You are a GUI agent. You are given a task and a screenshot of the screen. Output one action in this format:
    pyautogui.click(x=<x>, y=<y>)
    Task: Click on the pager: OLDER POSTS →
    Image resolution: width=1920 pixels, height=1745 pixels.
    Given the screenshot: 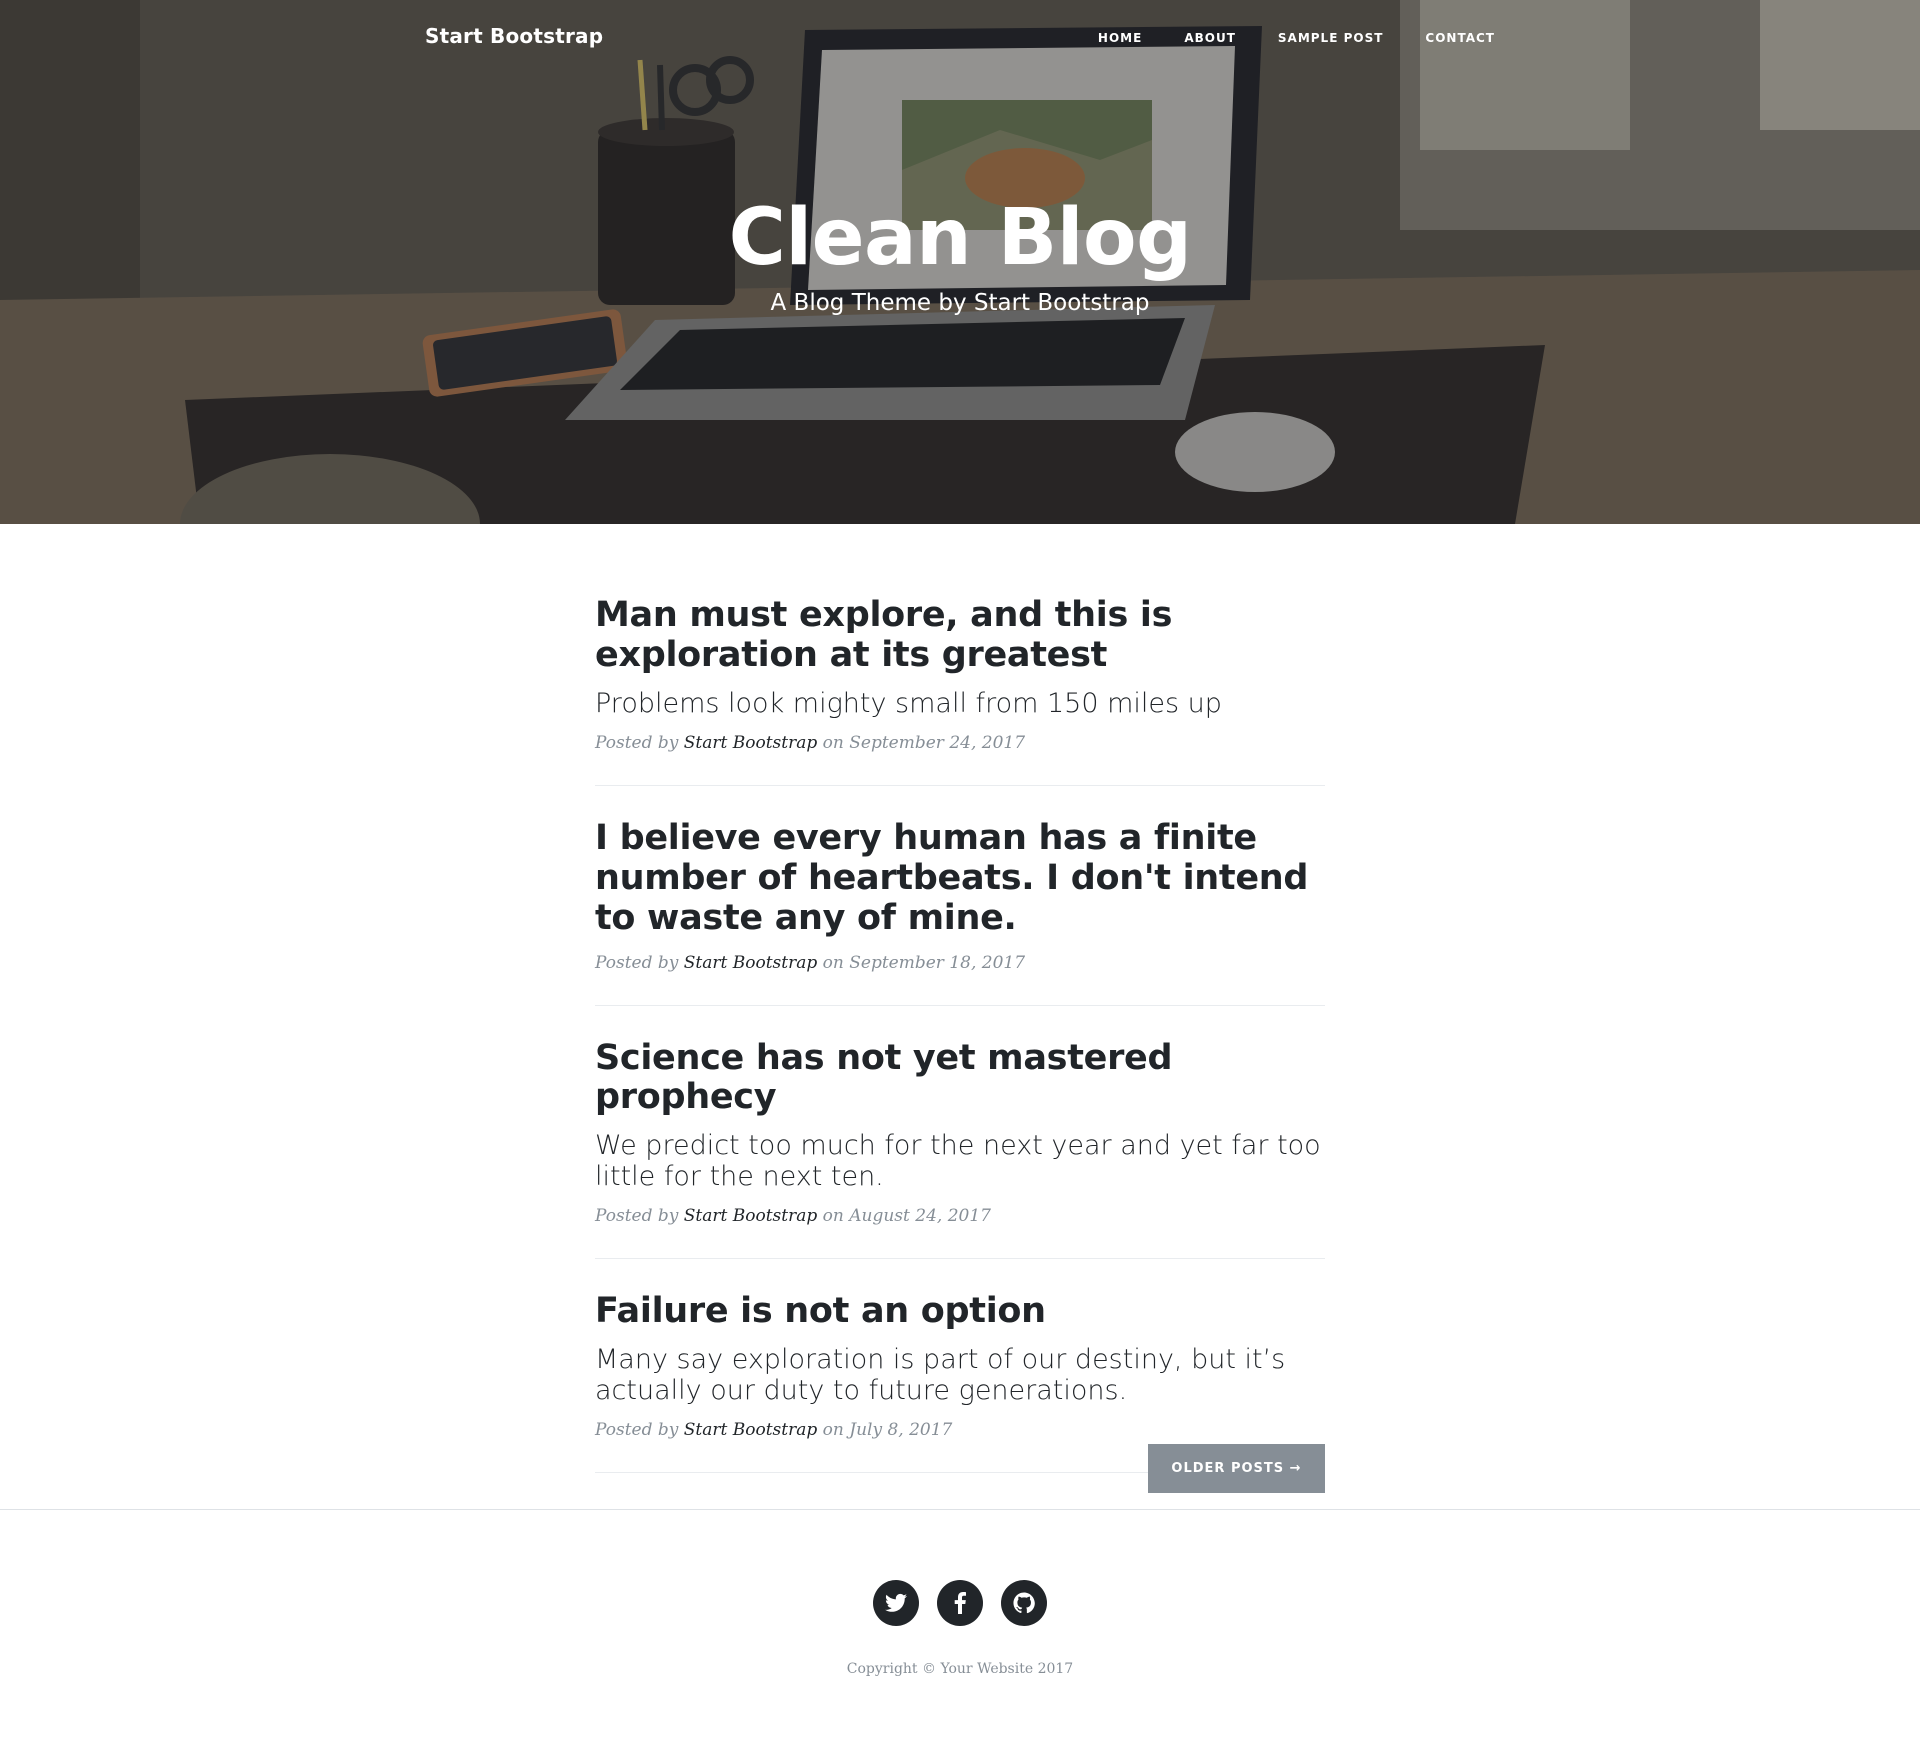 What is the action you would take?
    pyautogui.click(x=1236, y=1468)
    